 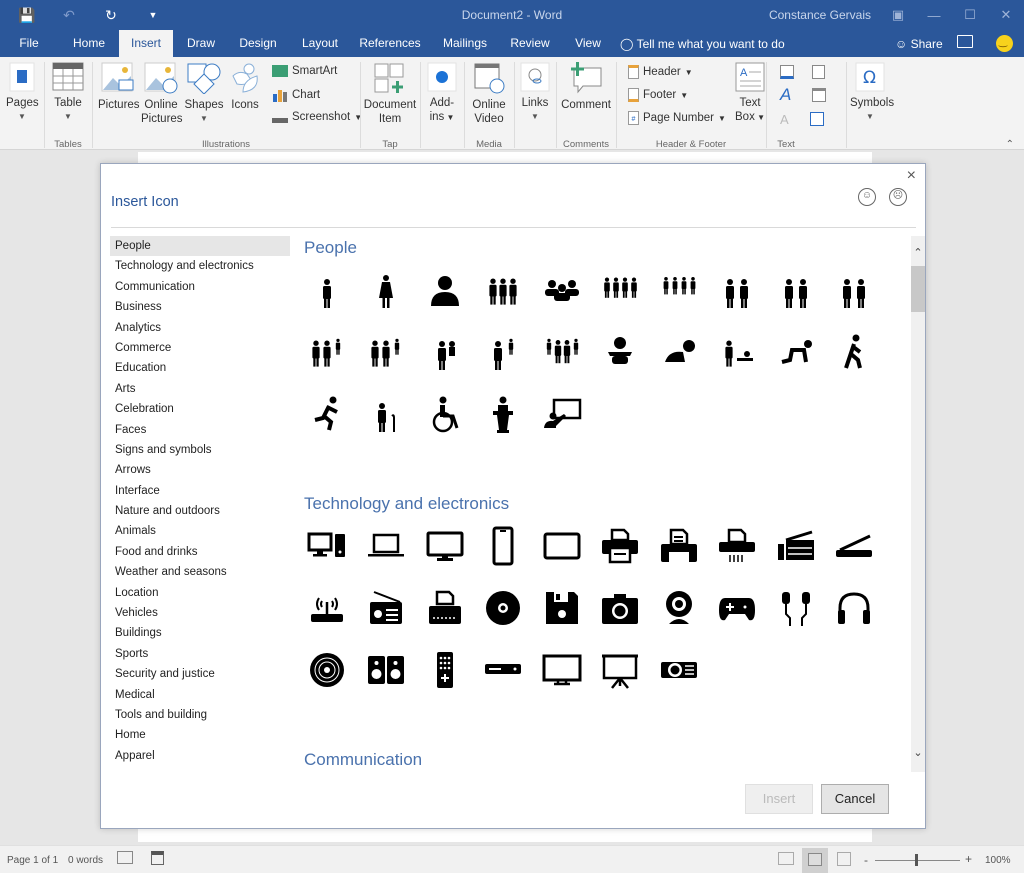 I want to click on category-item: Weather and seasons, so click(x=200, y=572).